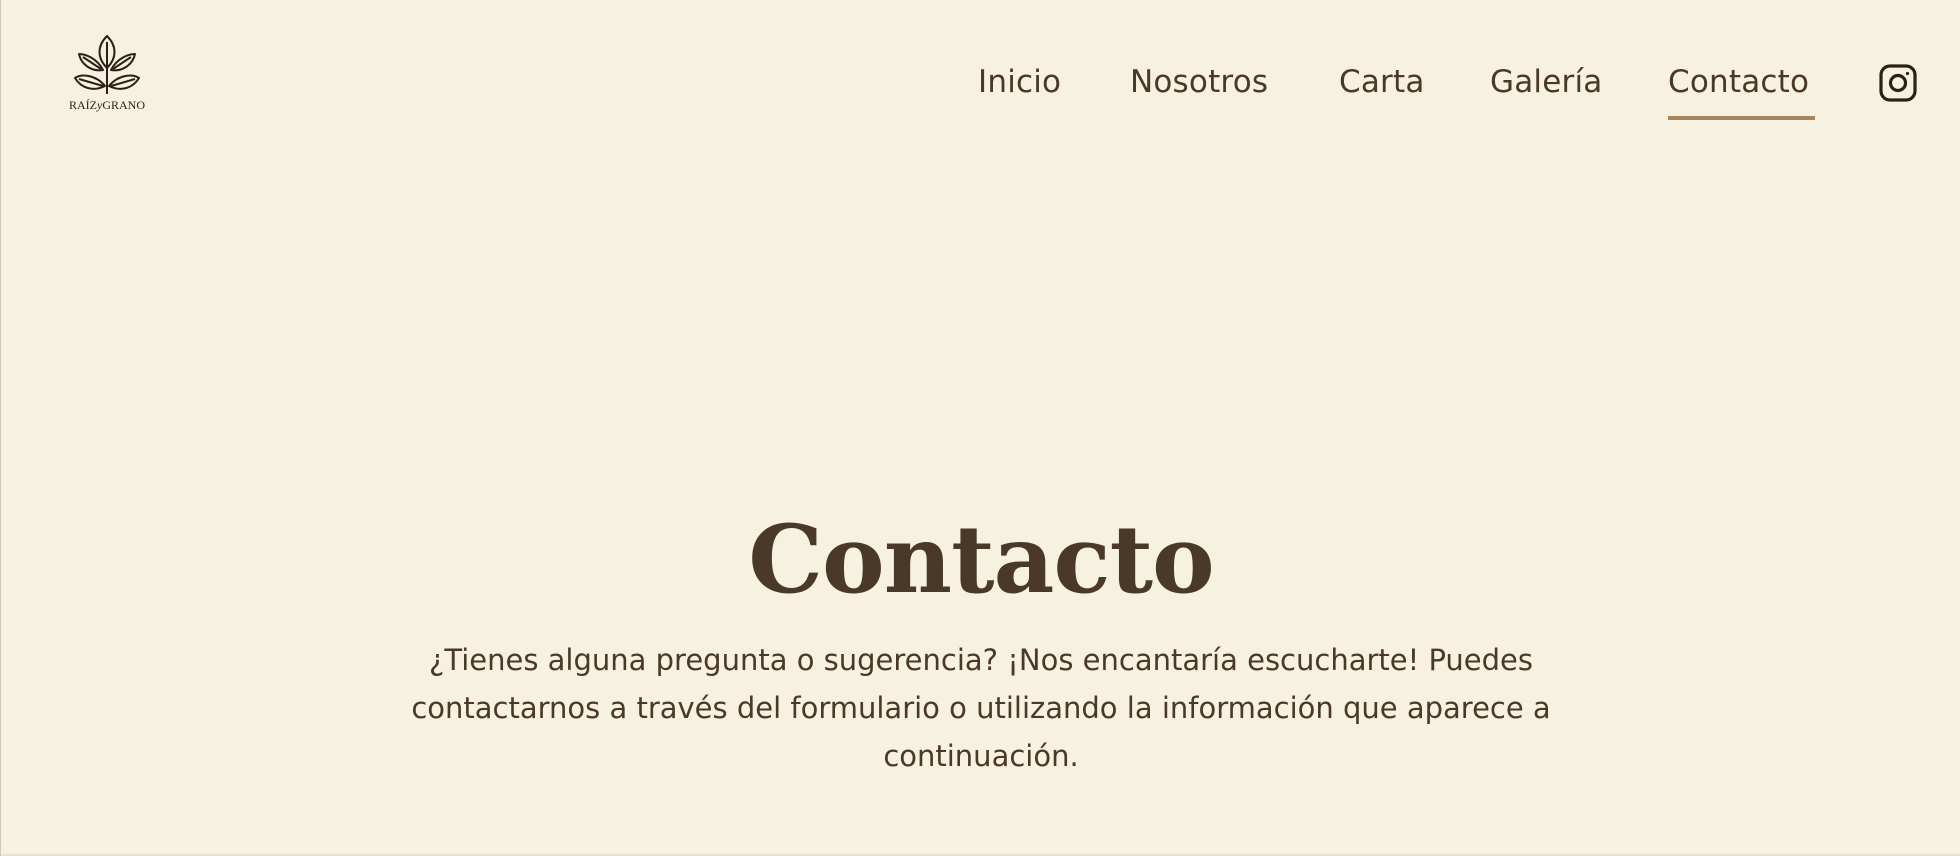 The height and width of the screenshot is (856, 1960). What do you see at coordinates (1546, 82) in the screenshot?
I see `nav-link-galeria: Galería` at bounding box center [1546, 82].